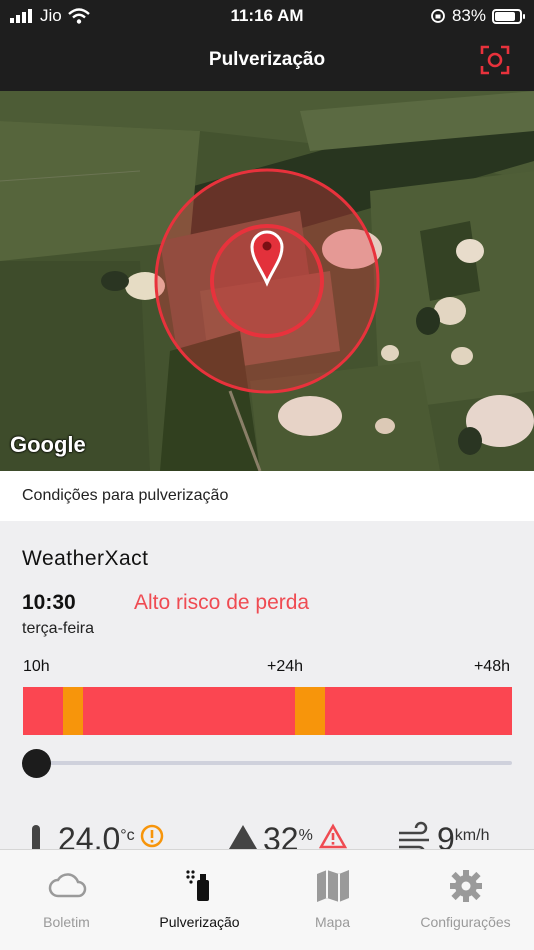 The image size is (534, 950). Describe the element at coordinates (468, 15) in the screenshot. I see `battery-percent: 83%` at that location.